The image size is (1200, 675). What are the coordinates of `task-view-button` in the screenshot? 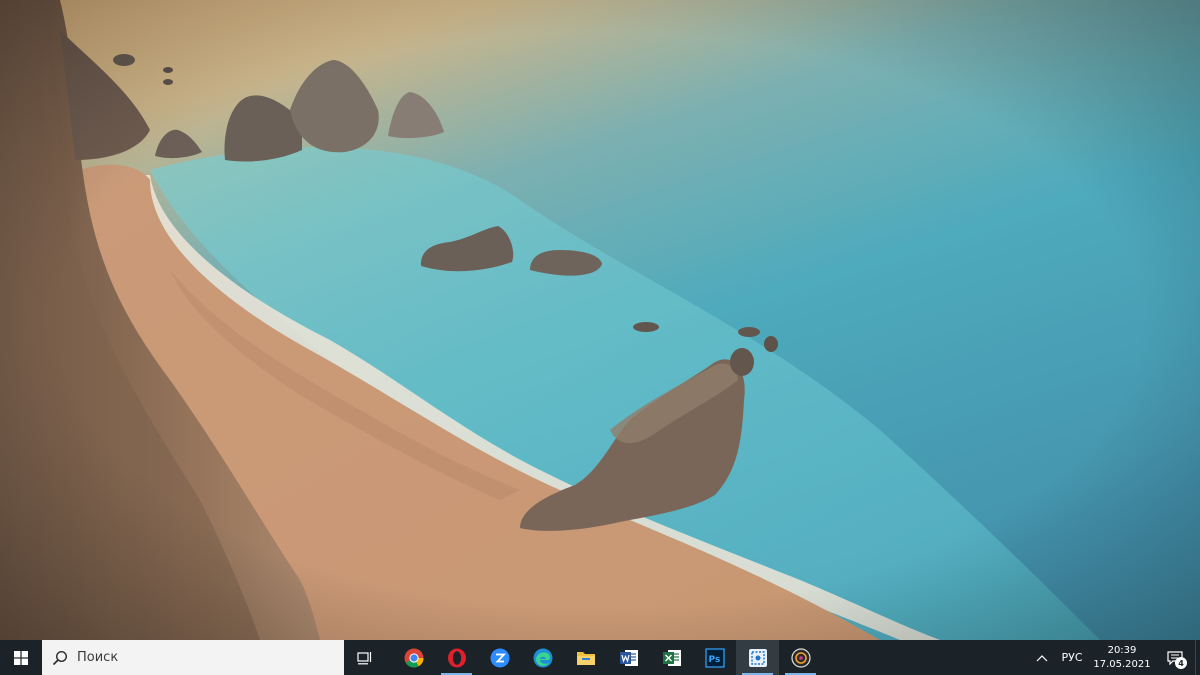 It's located at (365, 657).